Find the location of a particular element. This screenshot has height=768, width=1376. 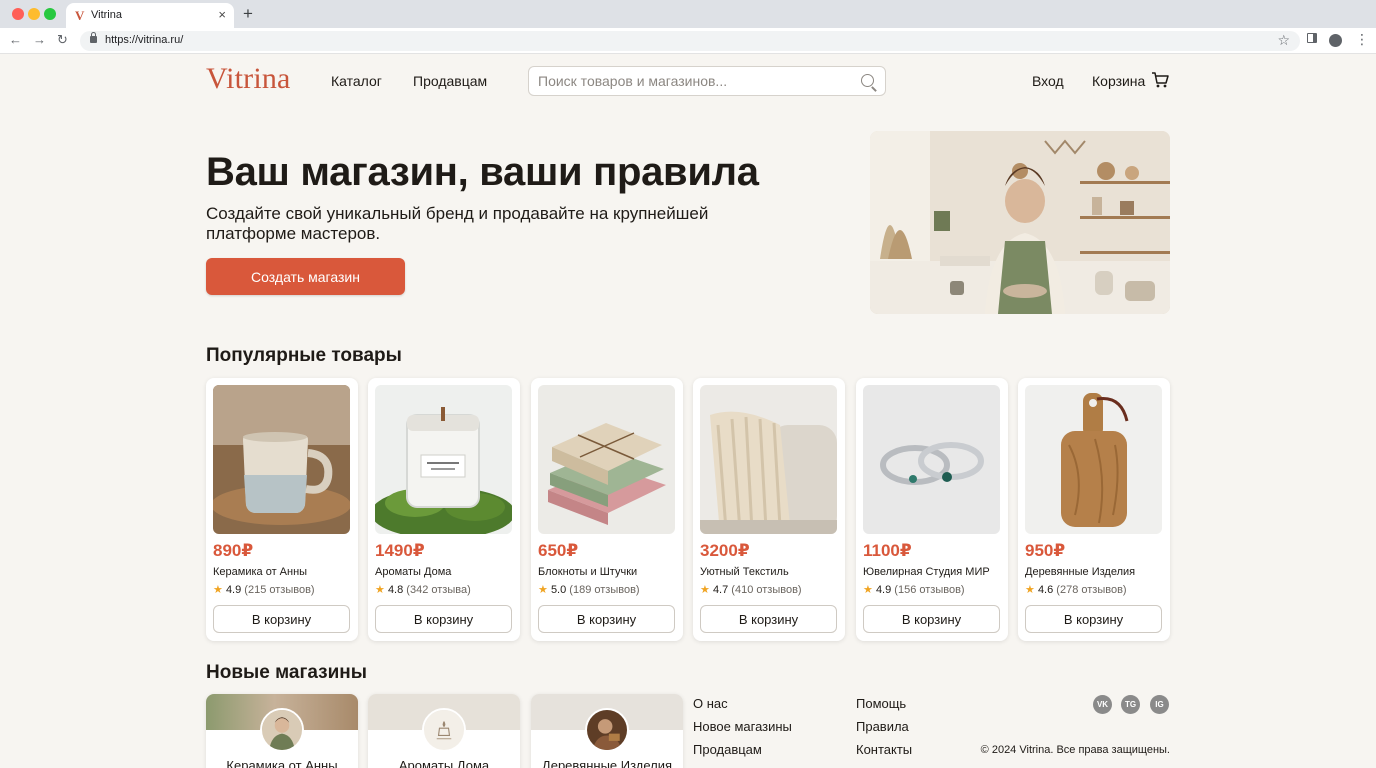

footer-link-sellers: Продавцам is located at coordinates (727, 749).